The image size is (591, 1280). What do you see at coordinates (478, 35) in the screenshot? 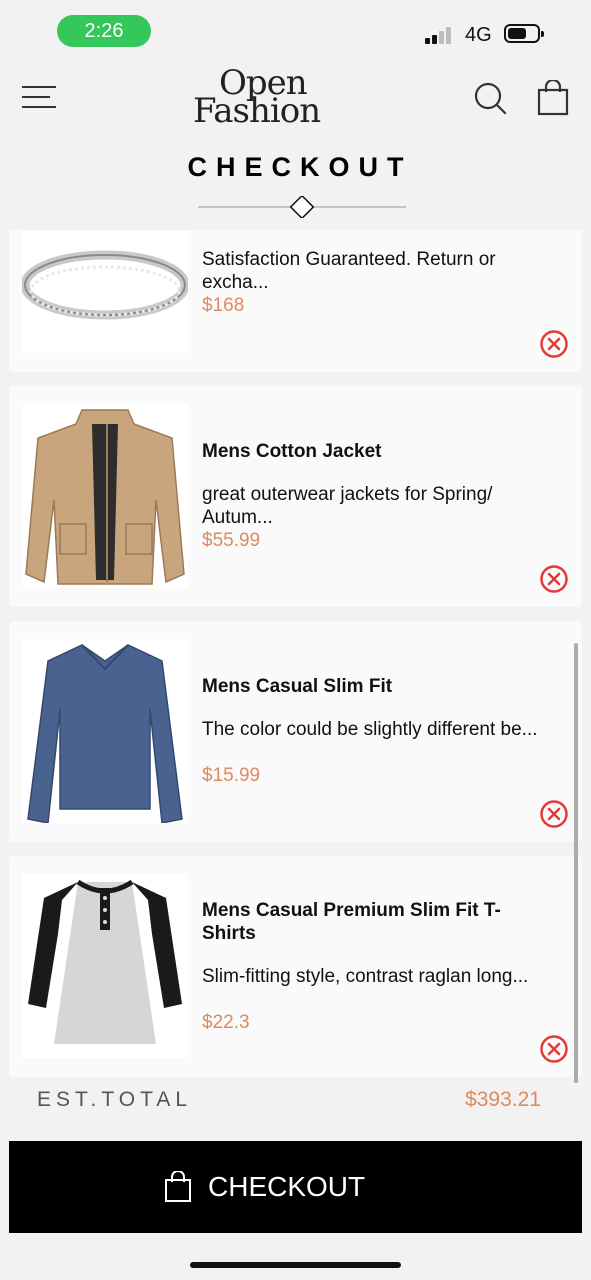
I see `network-type: 4G` at bounding box center [478, 35].